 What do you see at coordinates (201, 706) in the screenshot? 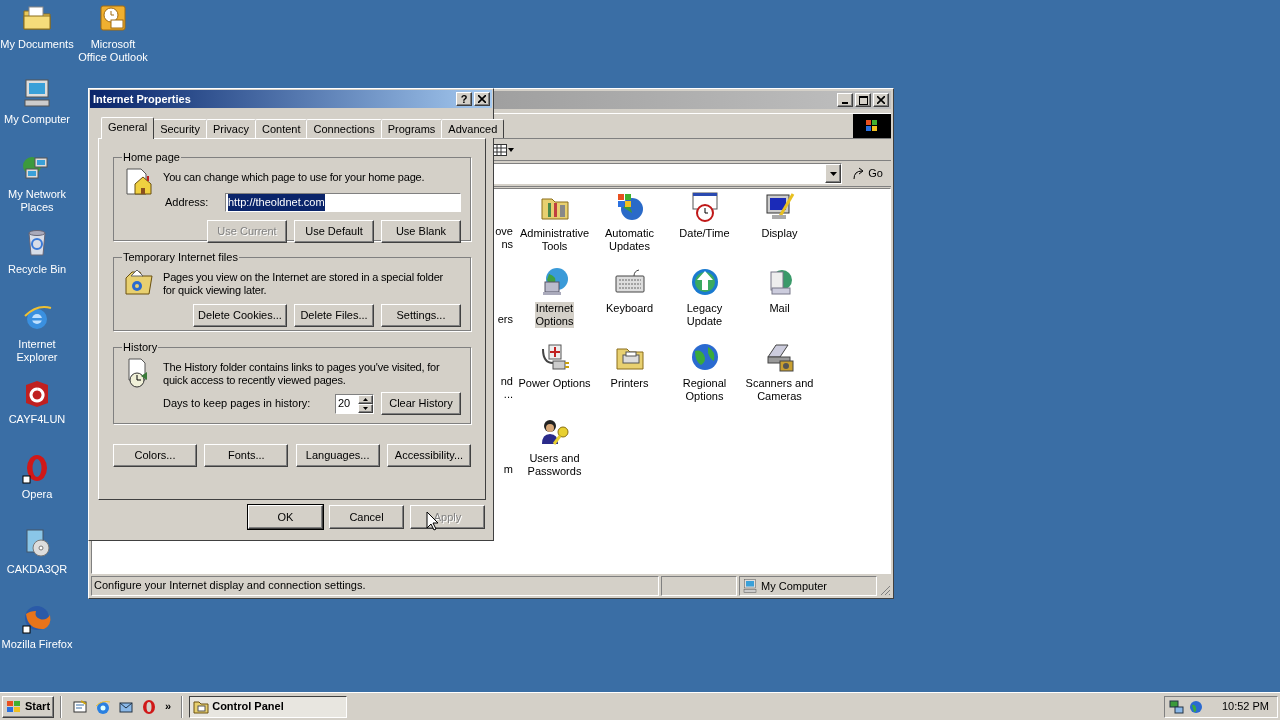
I see `folder-icon` at bounding box center [201, 706].